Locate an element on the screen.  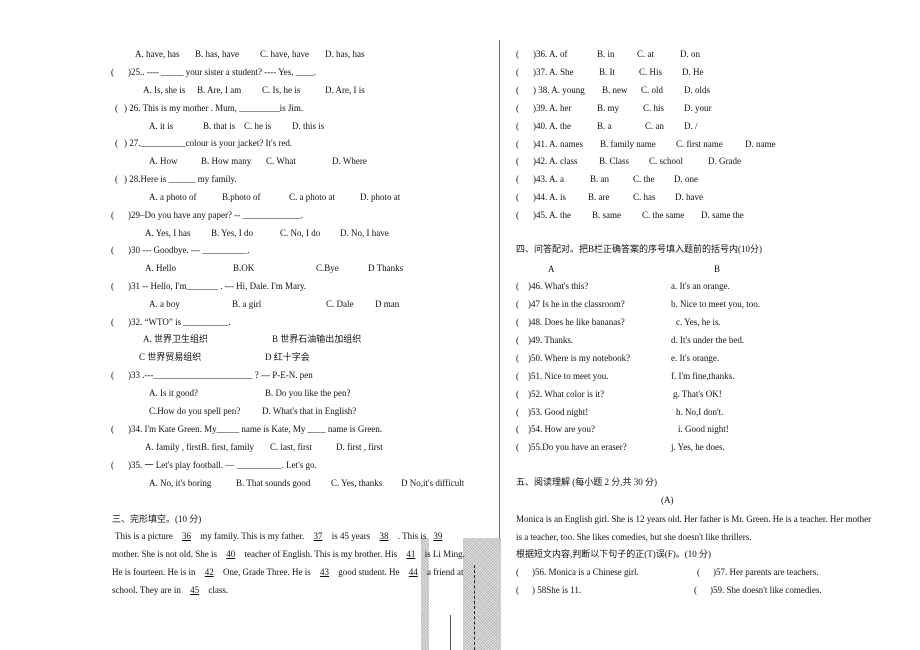
option: B. a girl is located at coordinates (247, 304).